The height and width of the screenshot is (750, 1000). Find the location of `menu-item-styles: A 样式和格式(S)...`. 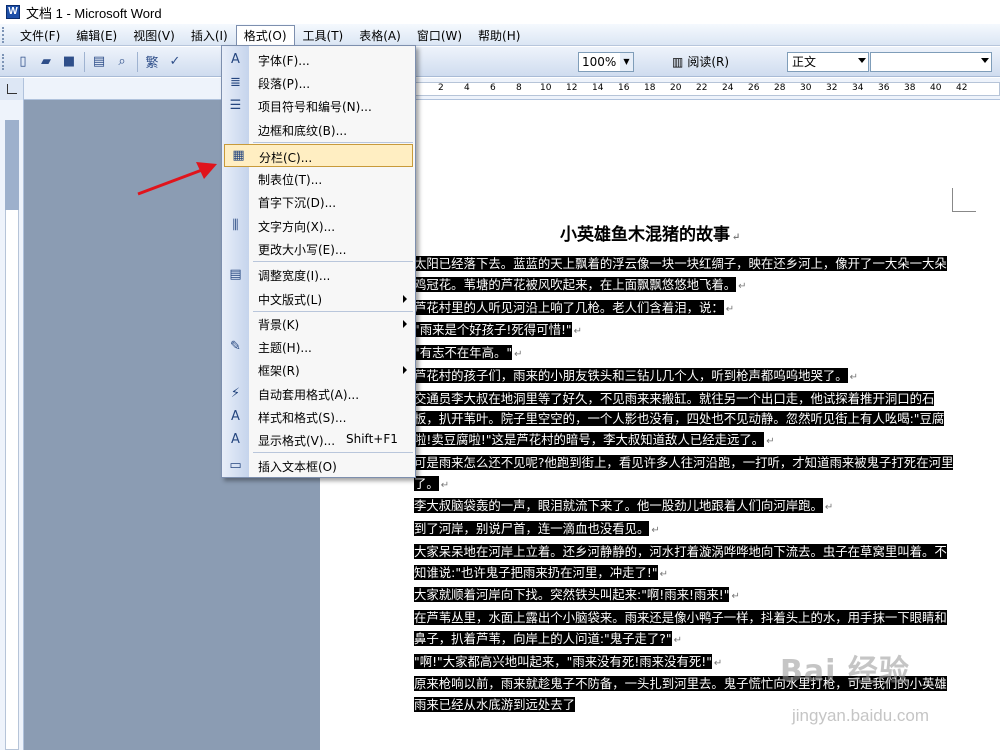

menu-item-styles: A 样式和格式(S)... is located at coordinates (318, 416).